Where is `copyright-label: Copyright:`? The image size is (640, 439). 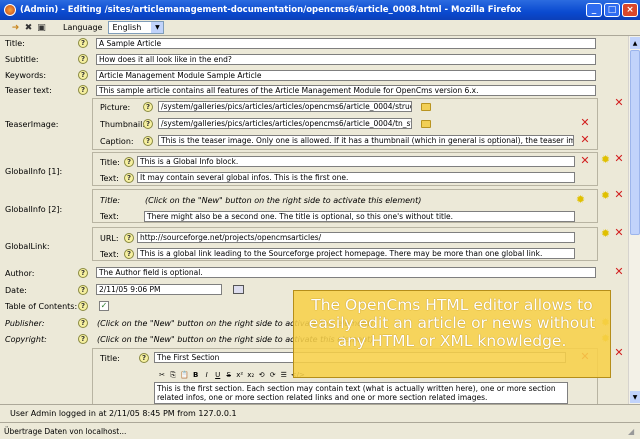
copyright-label: Copyright: is located at coordinates (26, 339).